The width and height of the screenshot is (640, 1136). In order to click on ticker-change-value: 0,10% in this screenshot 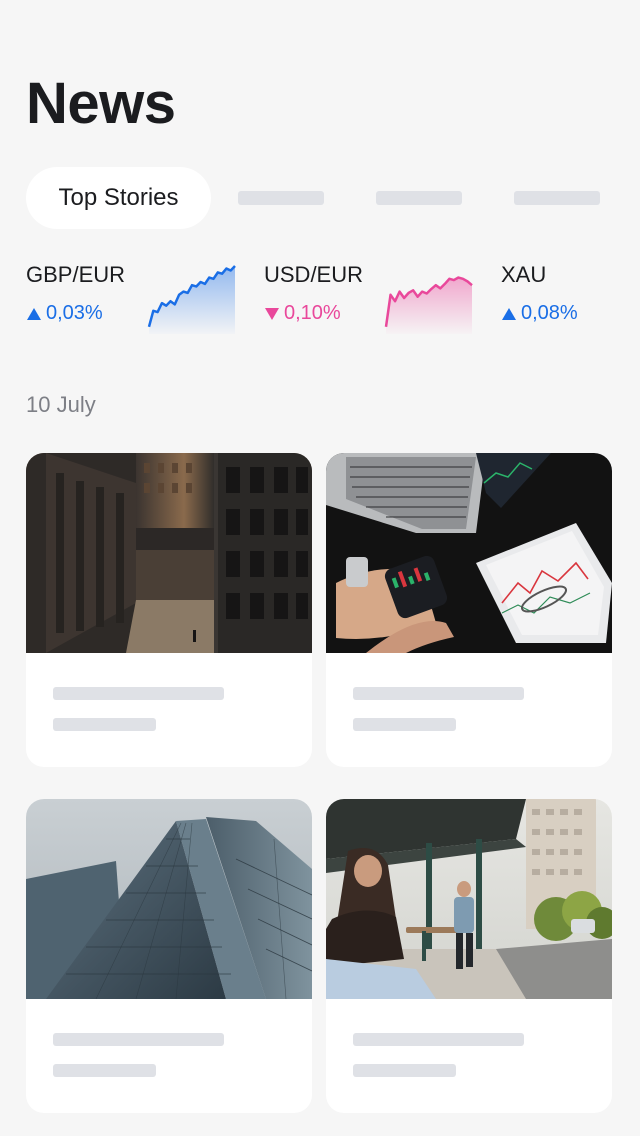, I will do `click(312, 313)`.